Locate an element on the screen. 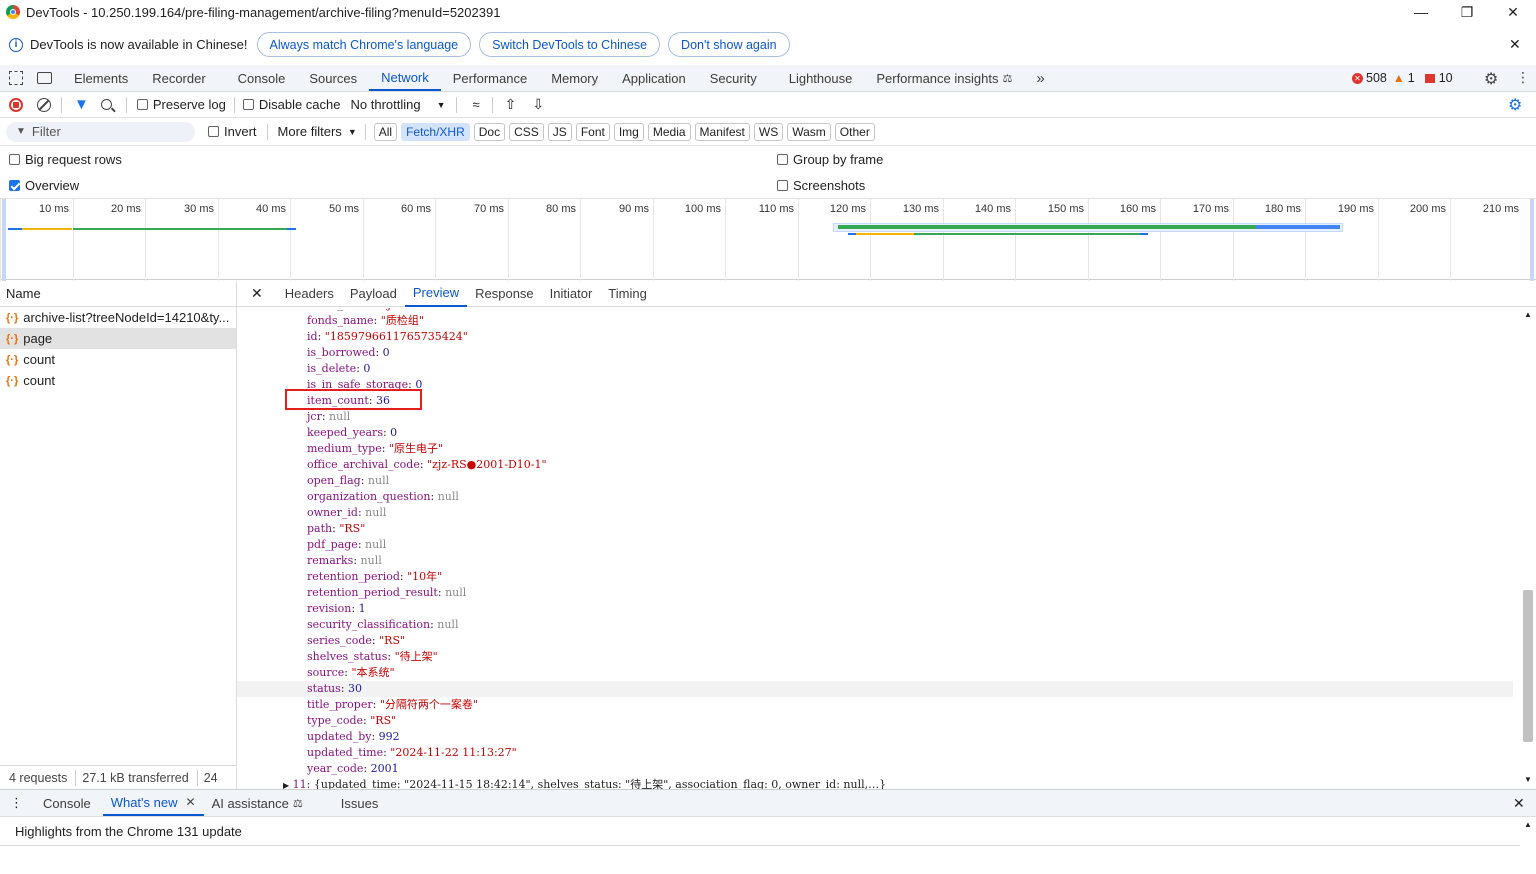 This screenshot has height=874, width=1536. json-property-row: id: "1859796611765735424" is located at coordinates (387, 337).